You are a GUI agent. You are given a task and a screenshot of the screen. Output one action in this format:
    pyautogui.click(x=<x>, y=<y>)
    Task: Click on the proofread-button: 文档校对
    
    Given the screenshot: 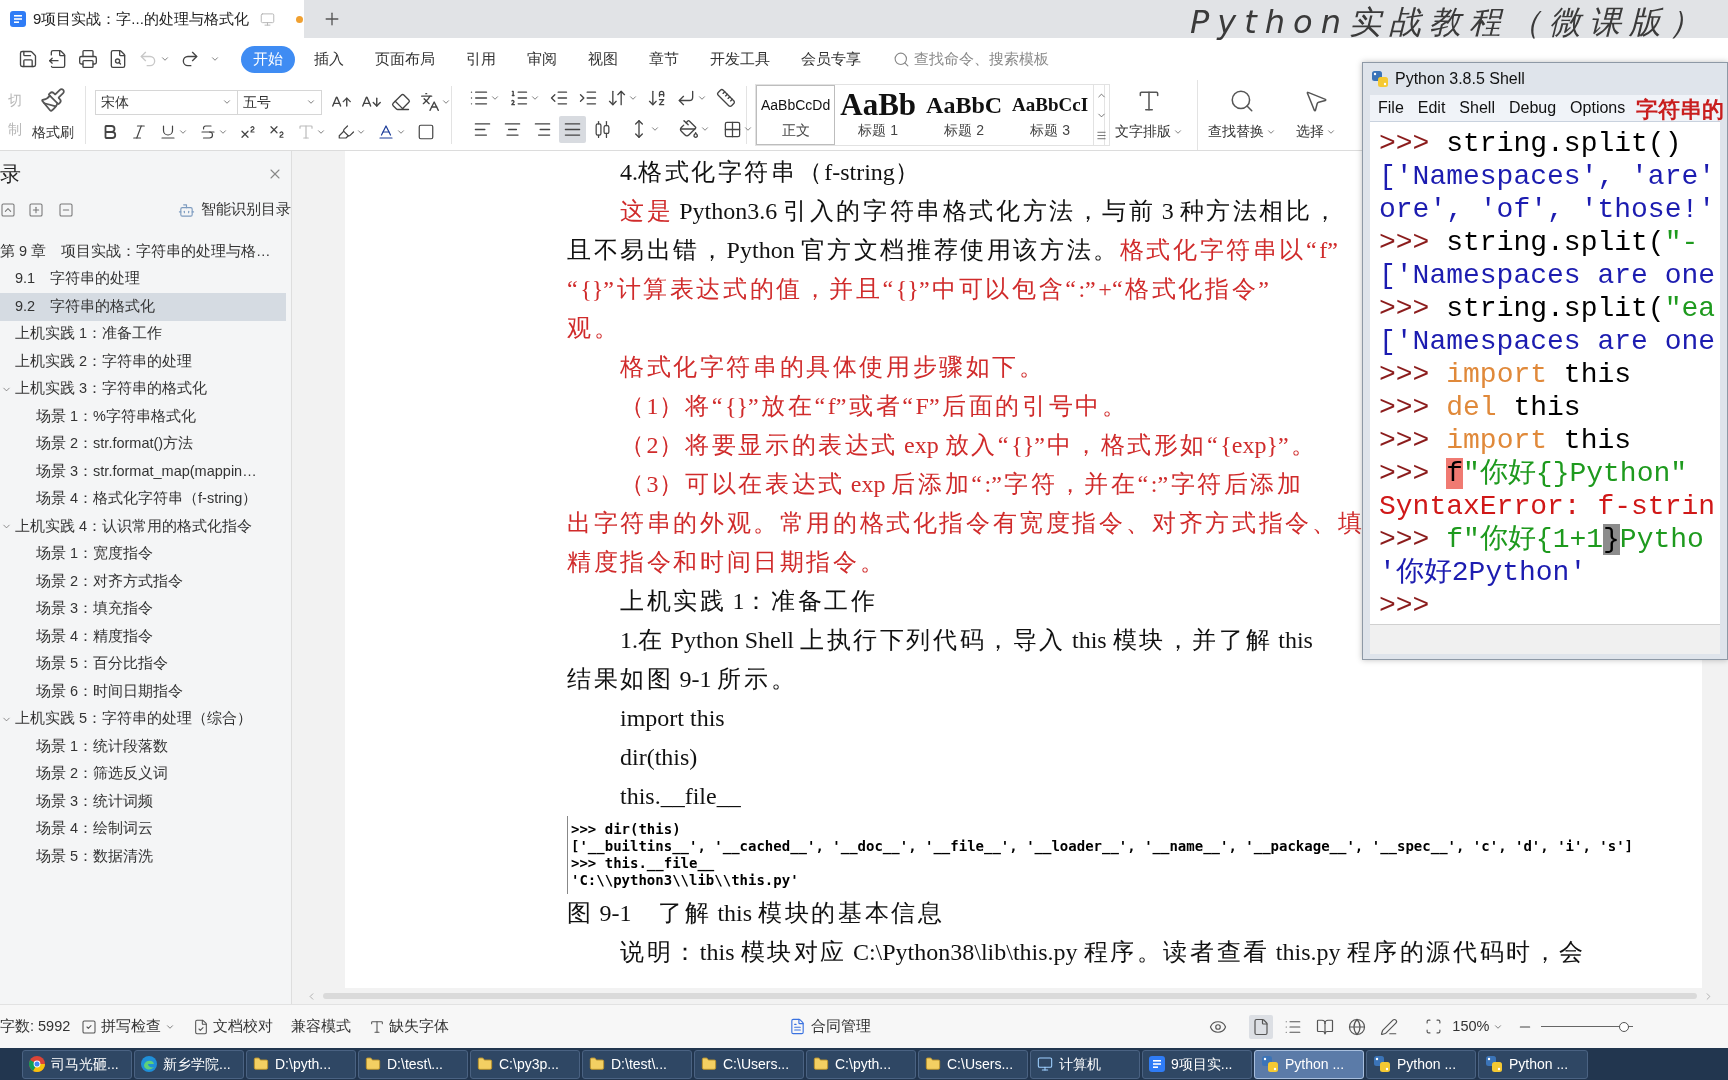 What is the action you would take?
    pyautogui.click(x=233, y=1026)
    